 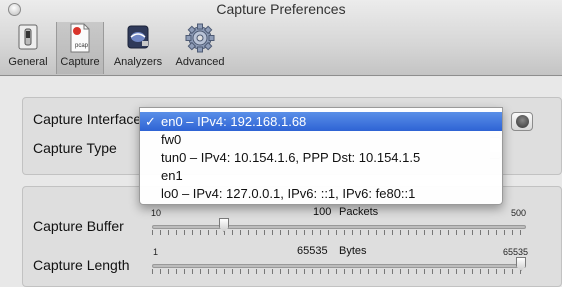 I want to click on capture-type-label: Capture Type, so click(x=75, y=148).